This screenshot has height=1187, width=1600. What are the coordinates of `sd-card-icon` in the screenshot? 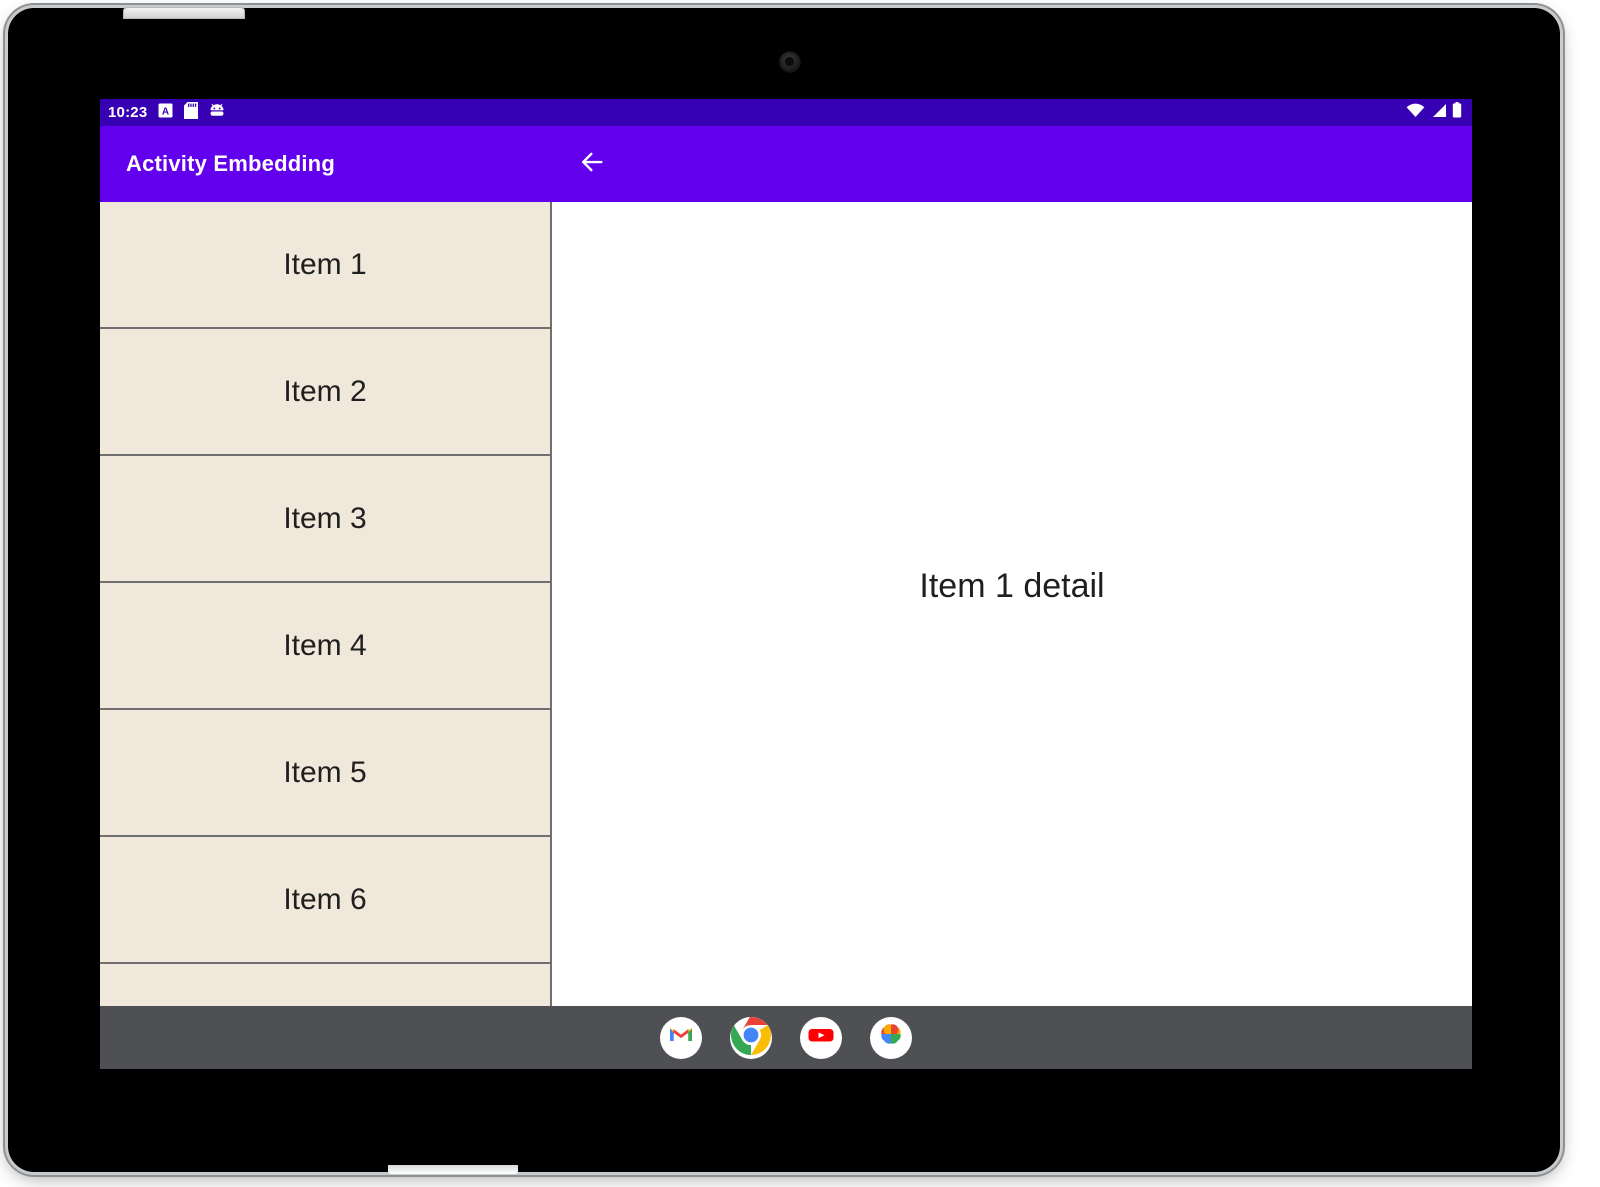 It's located at (191, 112).